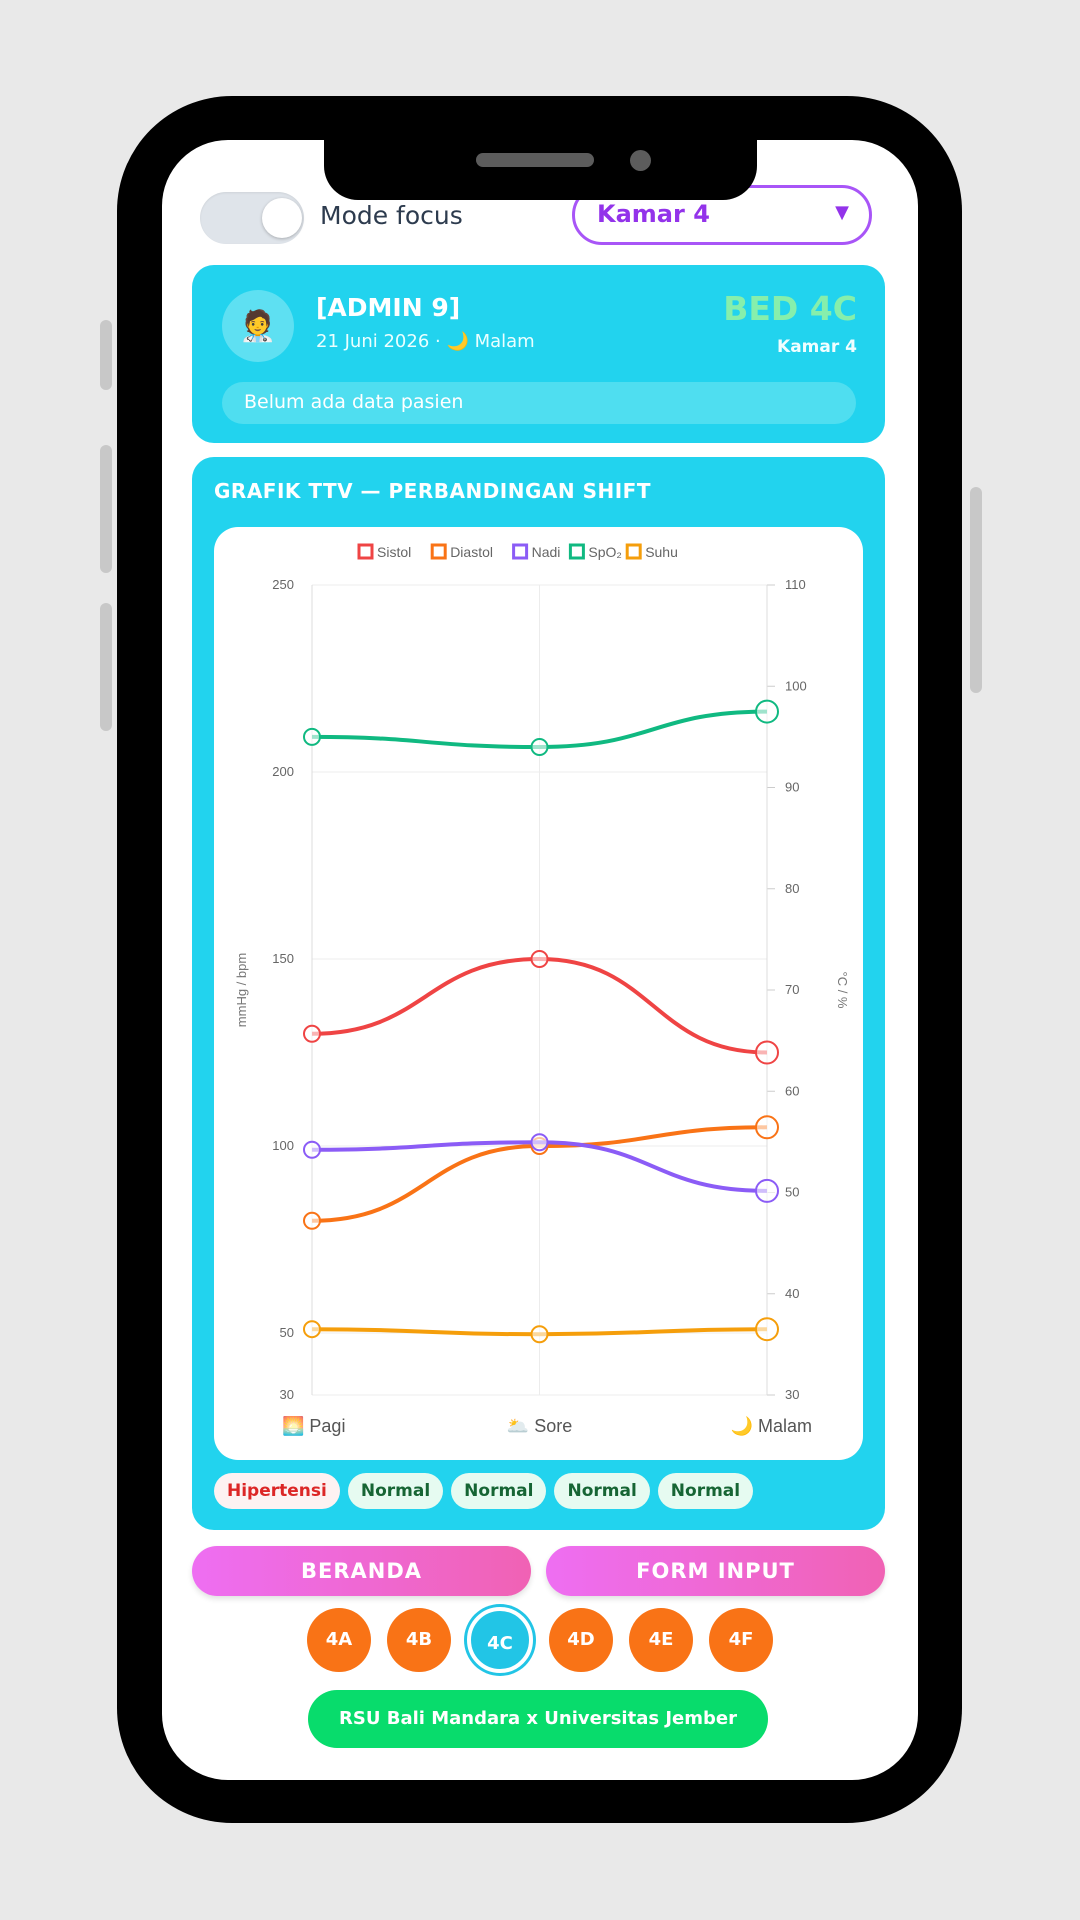  I want to click on left-axis-label: mmHg / bpm, so click(241, 990).